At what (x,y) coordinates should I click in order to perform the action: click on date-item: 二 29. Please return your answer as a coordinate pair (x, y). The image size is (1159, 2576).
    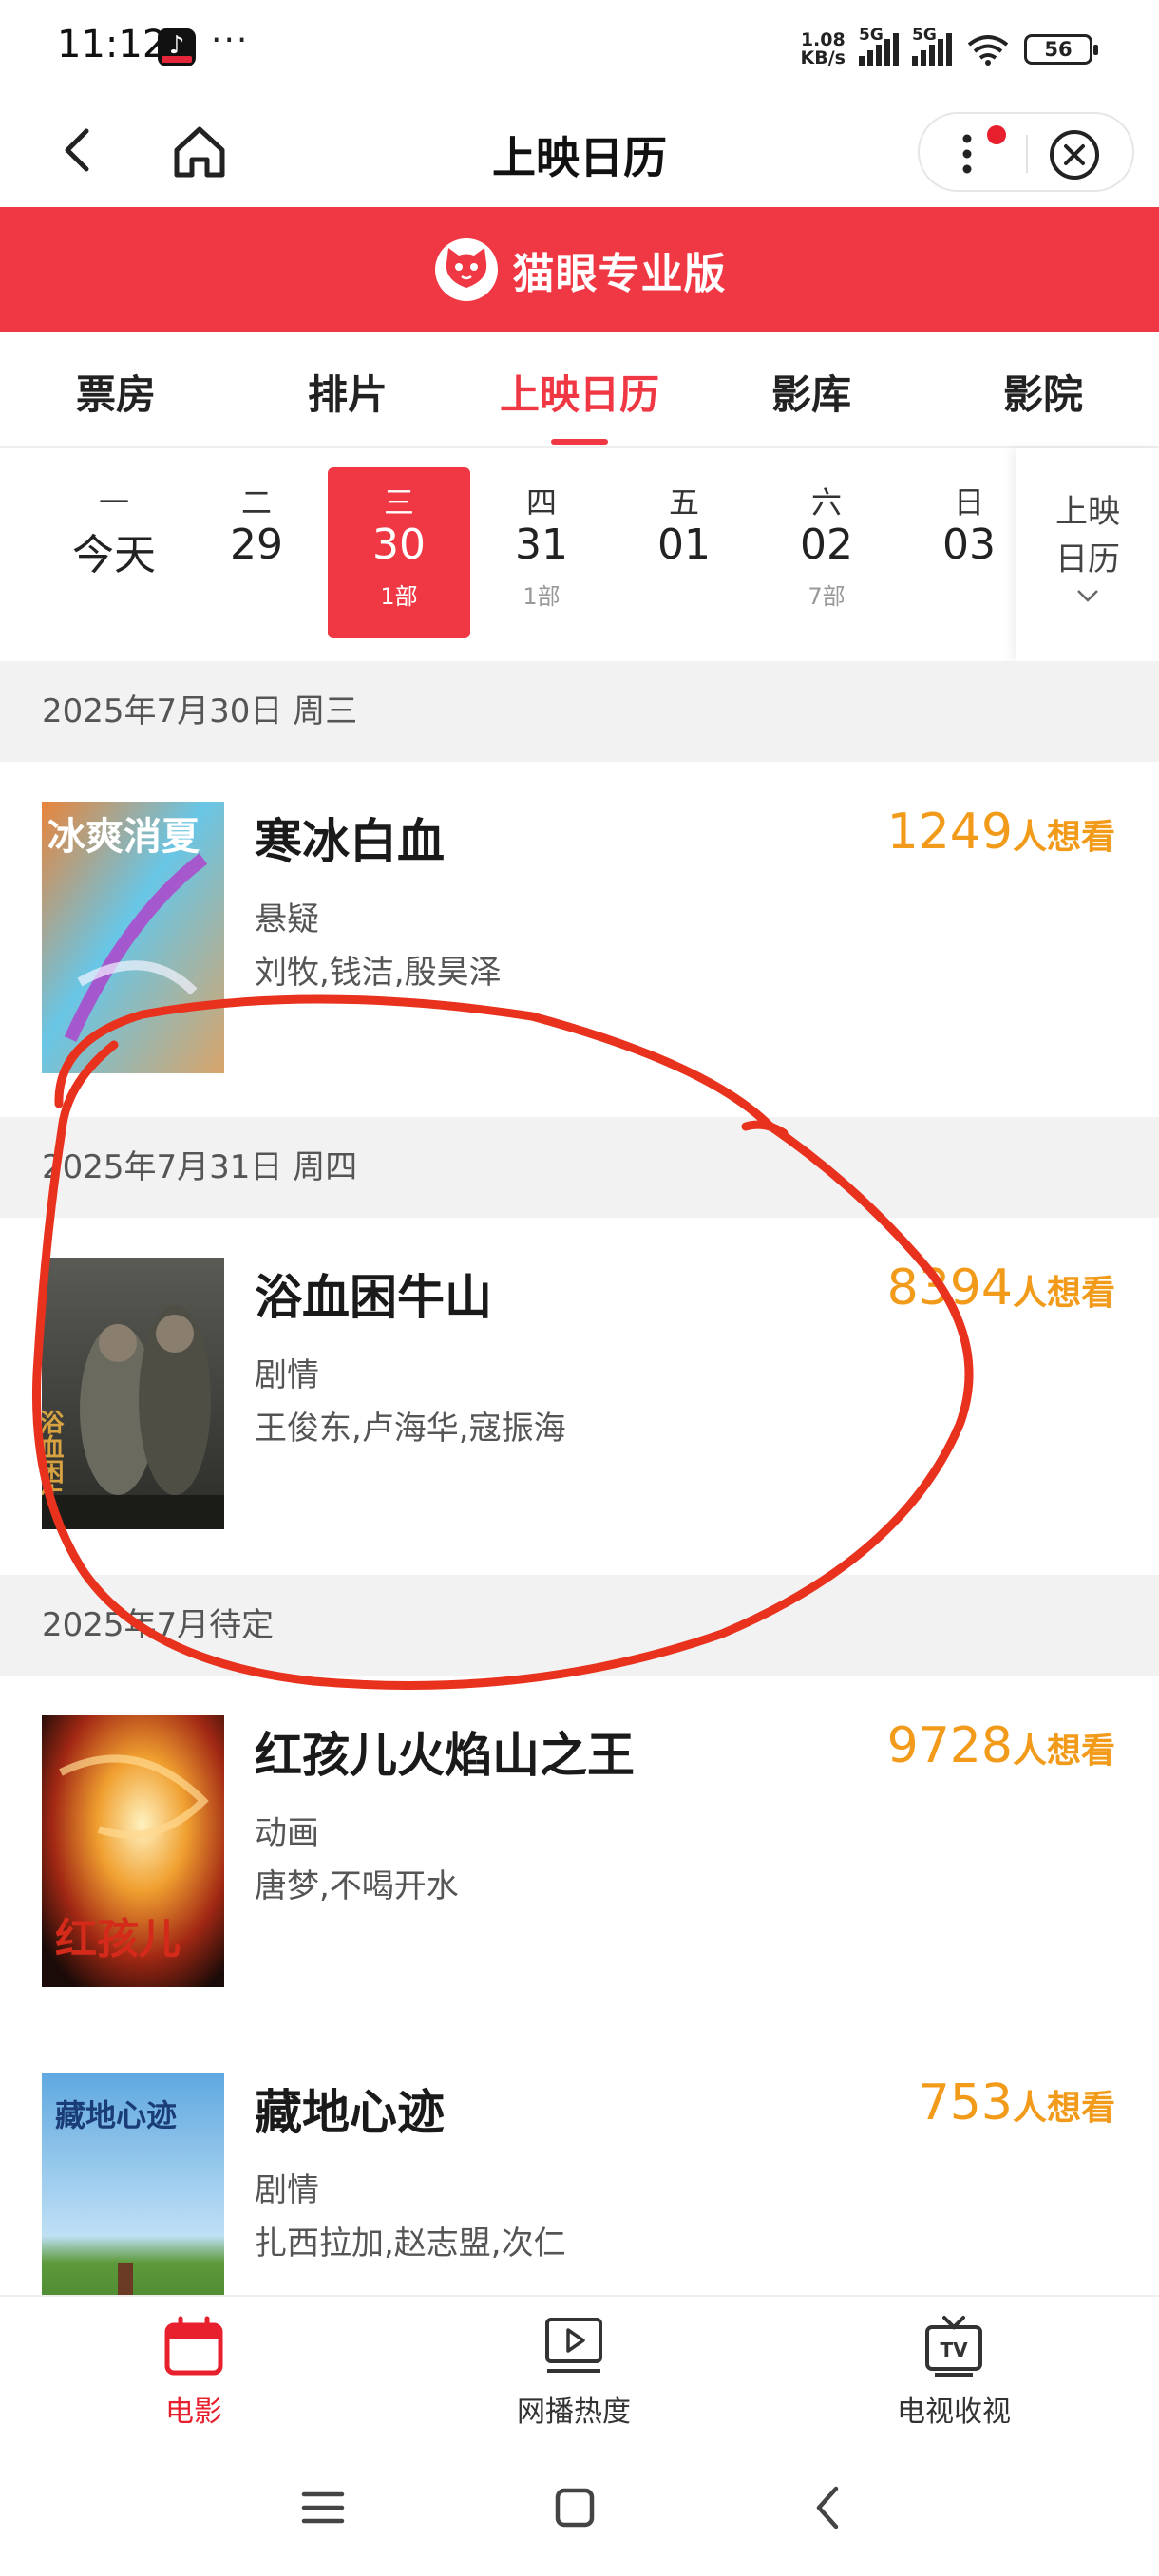
    Looking at the image, I should click on (256, 552).